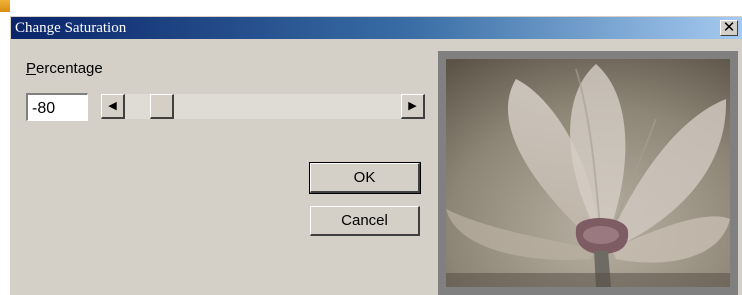 This screenshot has height=295, width=742. I want to click on percentage-input, so click(57, 107).